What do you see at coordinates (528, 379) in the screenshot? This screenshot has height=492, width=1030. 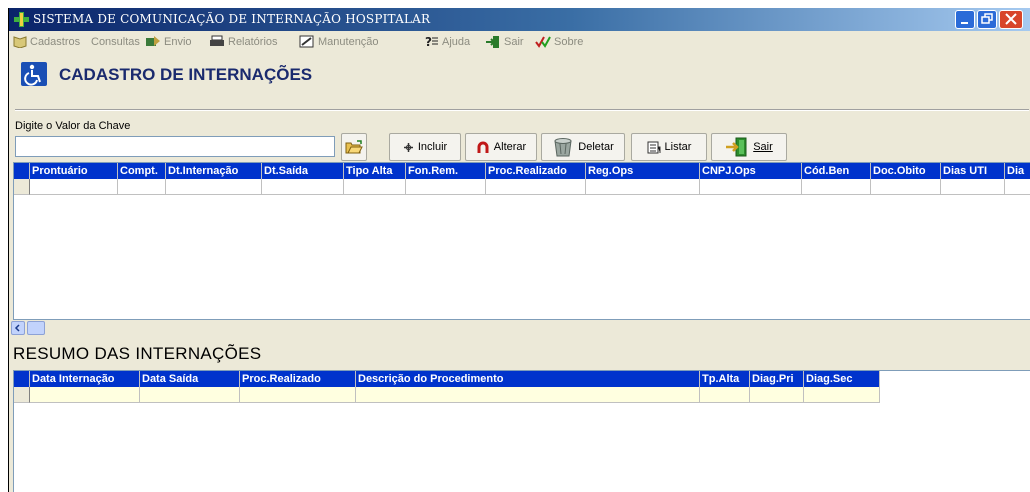 I see `column-header: Descrição do Procedimento` at bounding box center [528, 379].